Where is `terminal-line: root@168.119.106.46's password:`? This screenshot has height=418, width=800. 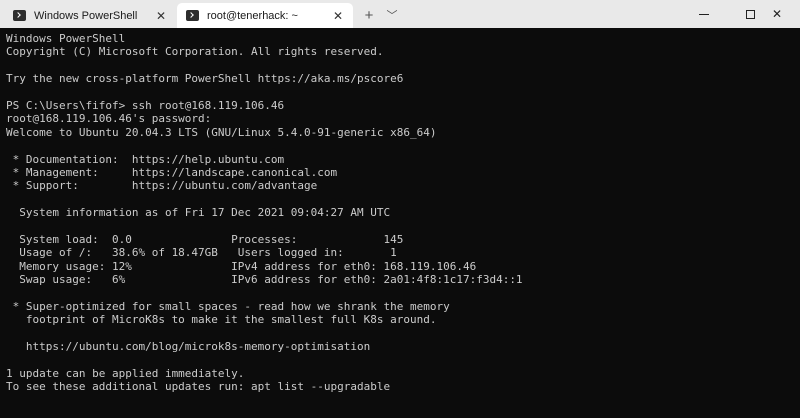 terminal-line: root@168.119.106.46's password: is located at coordinates (109, 119).